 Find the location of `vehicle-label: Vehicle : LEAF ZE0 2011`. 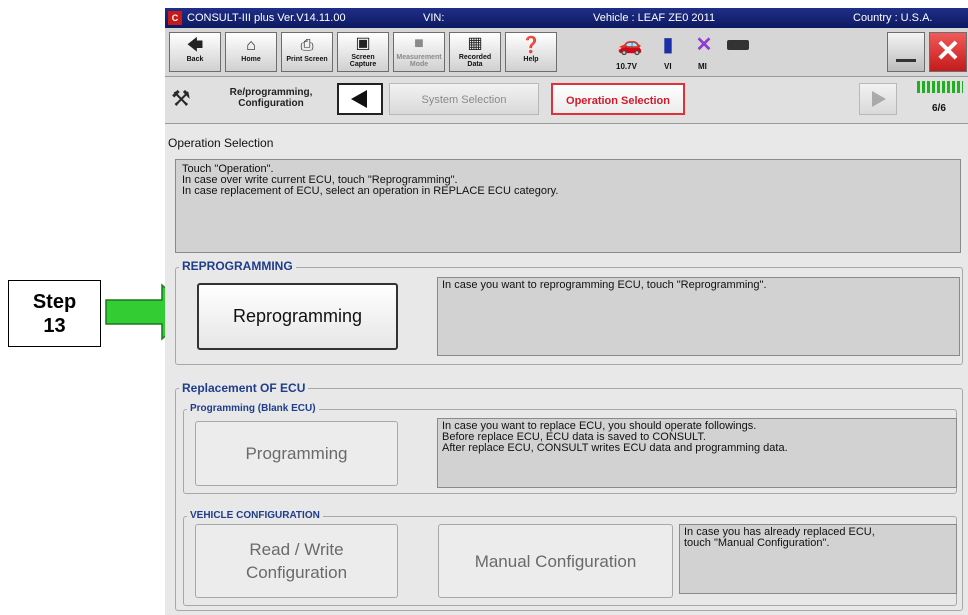

vehicle-label: Vehicle : LEAF ZE0 2011 is located at coordinates (654, 18).